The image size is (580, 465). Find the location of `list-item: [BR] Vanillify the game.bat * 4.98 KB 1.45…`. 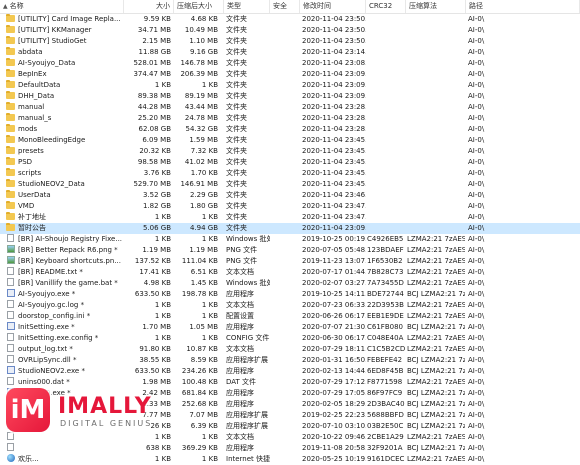

list-item: [BR] Vanillify the game.bat * 4.98 KB 1.45… is located at coordinates (290, 283).